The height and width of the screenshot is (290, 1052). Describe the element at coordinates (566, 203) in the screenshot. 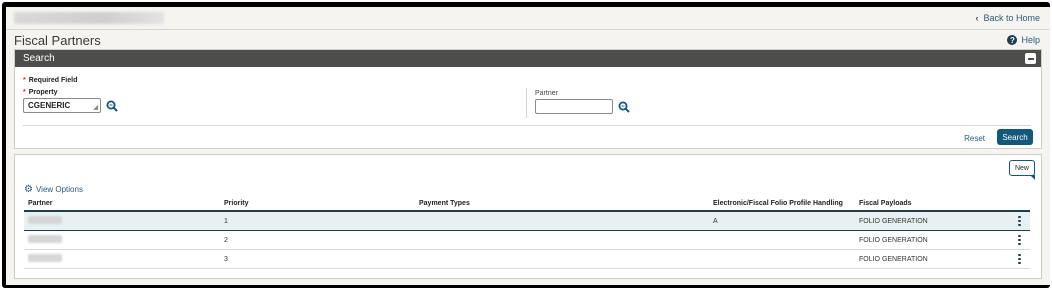

I see `column-header-payment-types: Payment Types` at that location.